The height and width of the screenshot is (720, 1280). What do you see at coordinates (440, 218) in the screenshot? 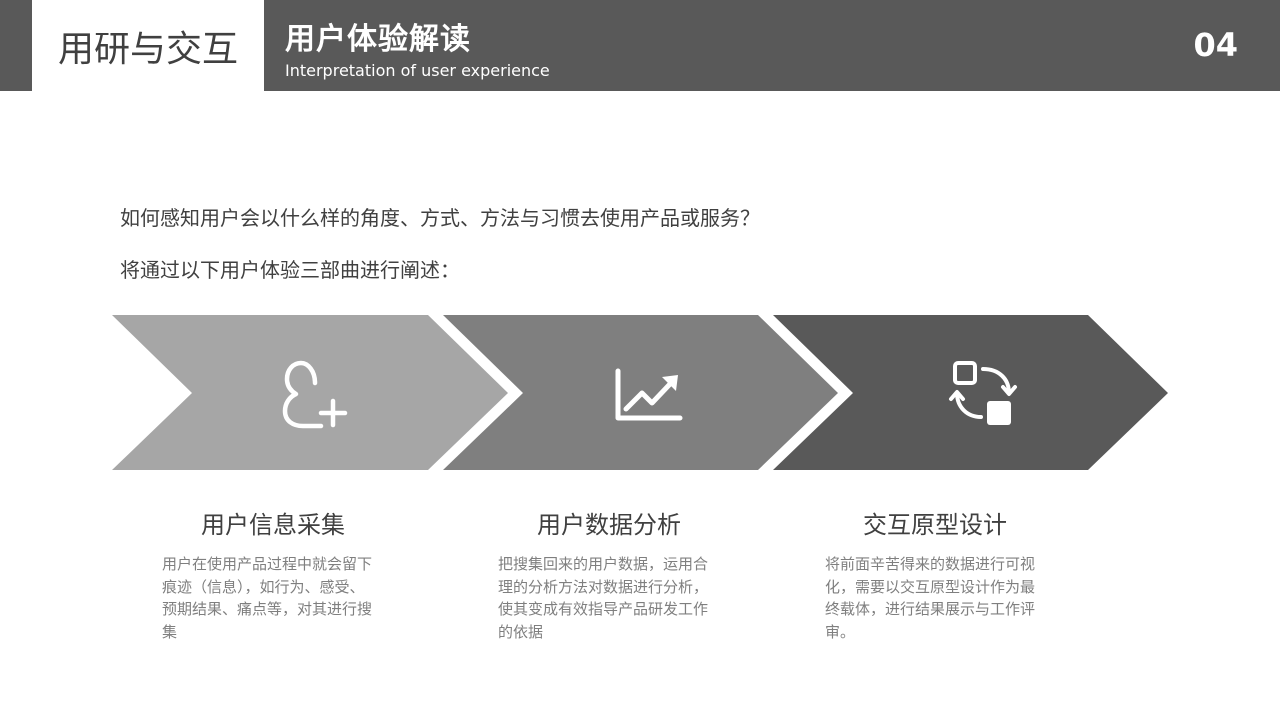
I see `intro-question: 如何感知用户会以什么样的角度、方式、方法与习惯去使用产品或服务？` at bounding box center [440, 218].